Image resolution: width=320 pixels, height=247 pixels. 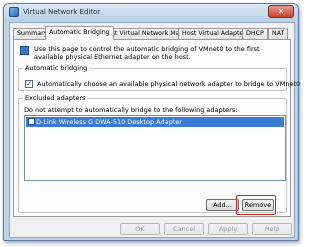 I want to click on tab-nat: NAT, so click(x=278, y=33).